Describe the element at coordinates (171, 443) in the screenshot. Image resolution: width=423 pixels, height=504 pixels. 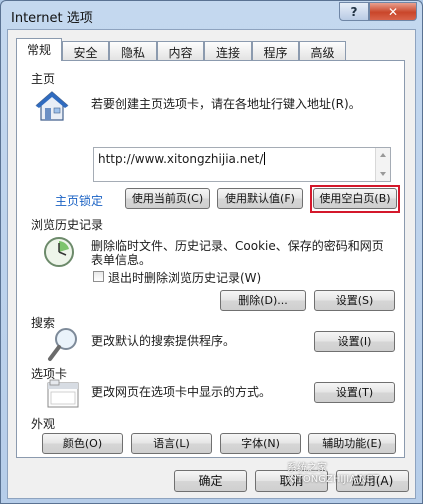
I see `languages-button: 语言(L)` at that location.